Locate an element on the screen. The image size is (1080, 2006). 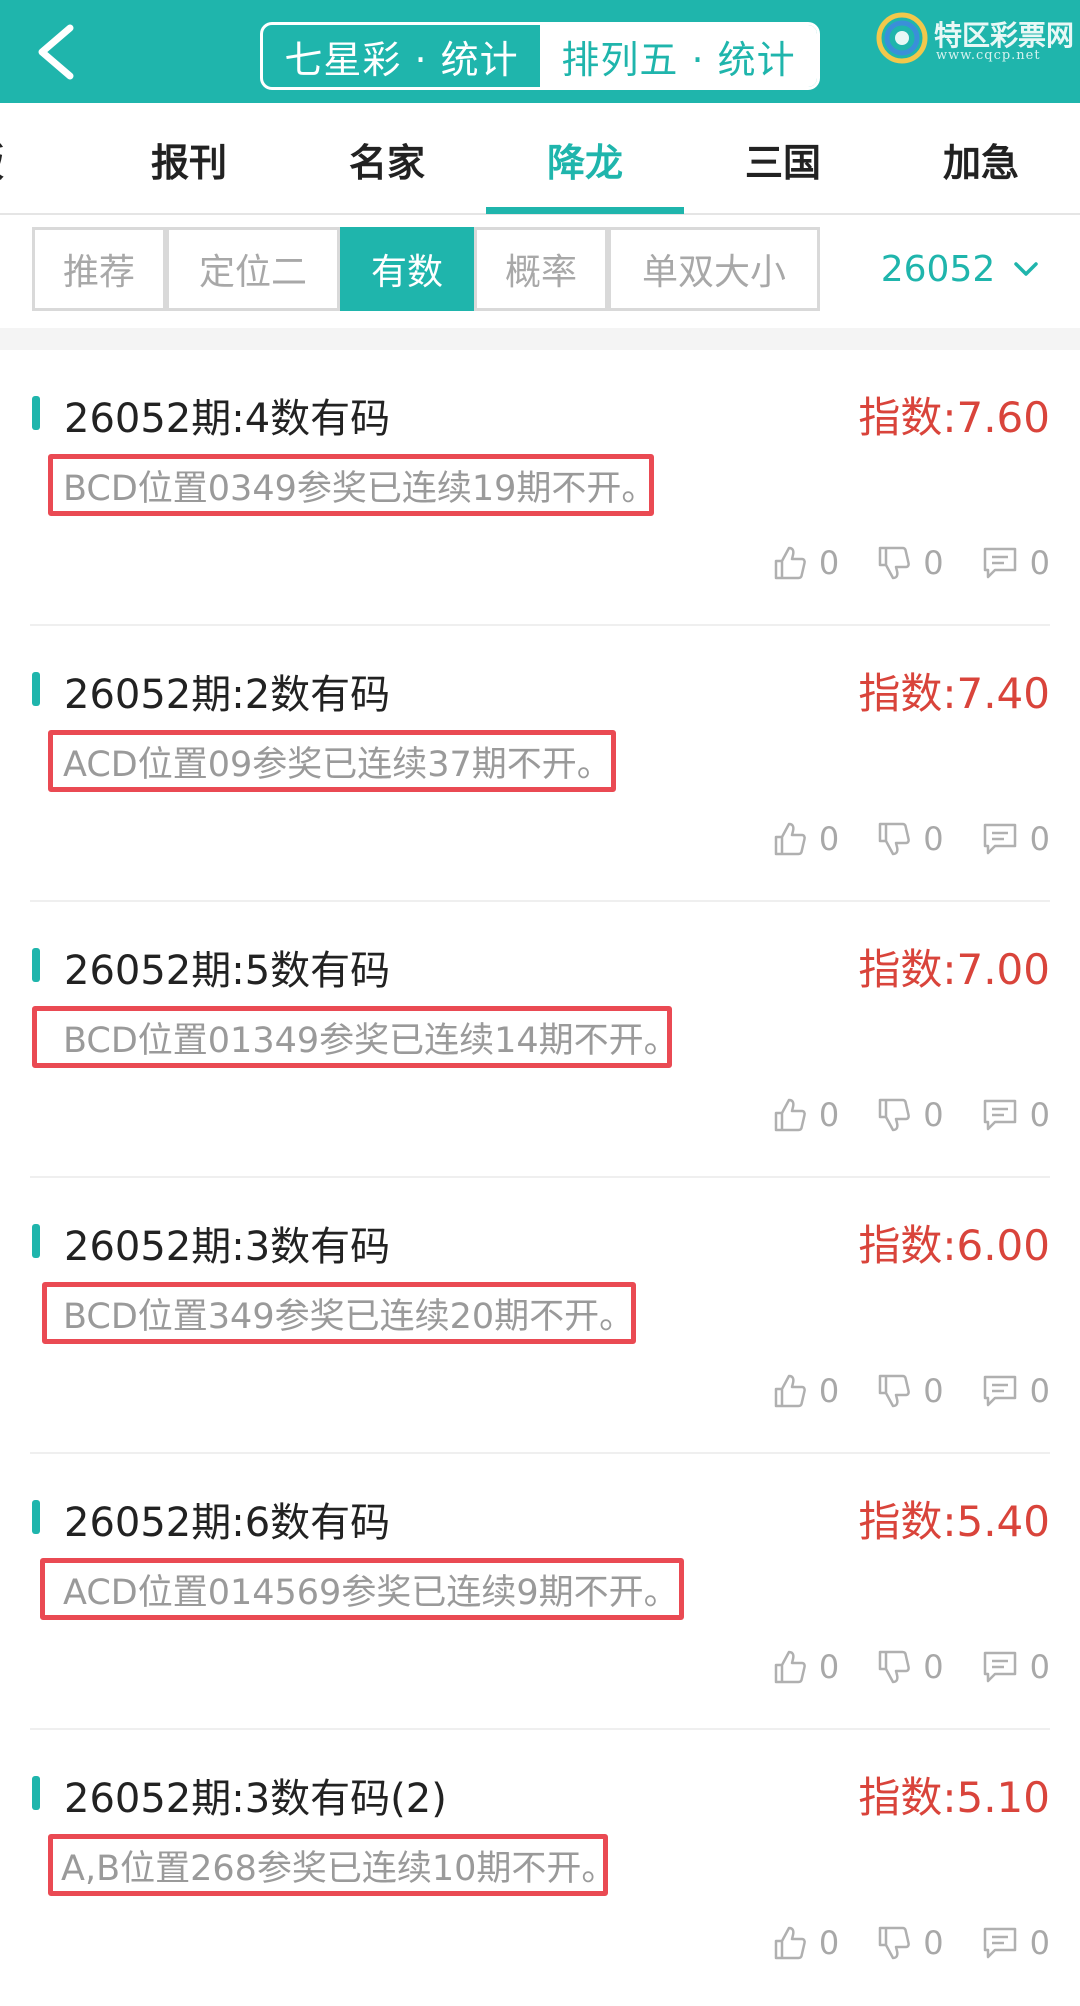
item-description: BCD位置349参奖已连续20期不开。 is located at coordinates (339, 1313).